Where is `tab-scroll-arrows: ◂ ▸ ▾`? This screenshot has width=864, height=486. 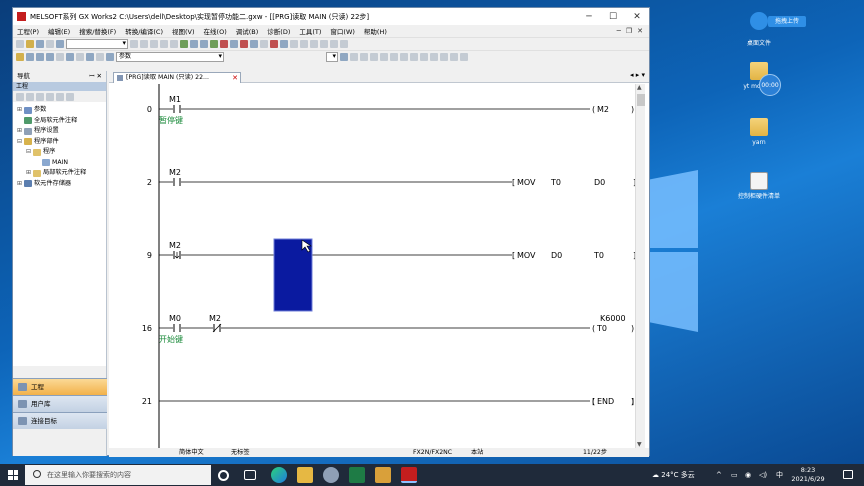 tab-scroll-arrows: ◂ ▸ ▾ is located at coordinates (637, 75).